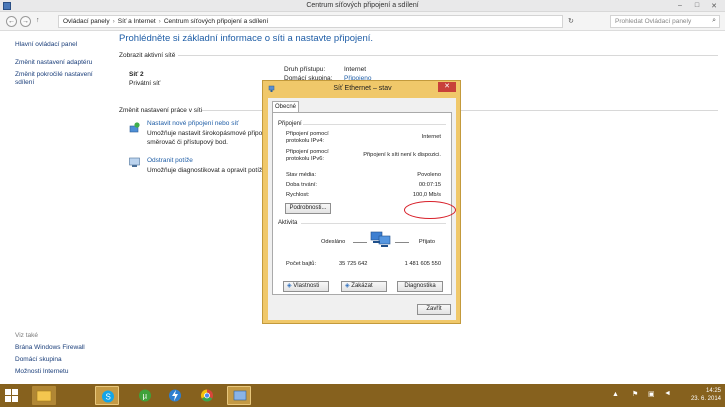  I want to click on chrome-icon, so click(207, 395).